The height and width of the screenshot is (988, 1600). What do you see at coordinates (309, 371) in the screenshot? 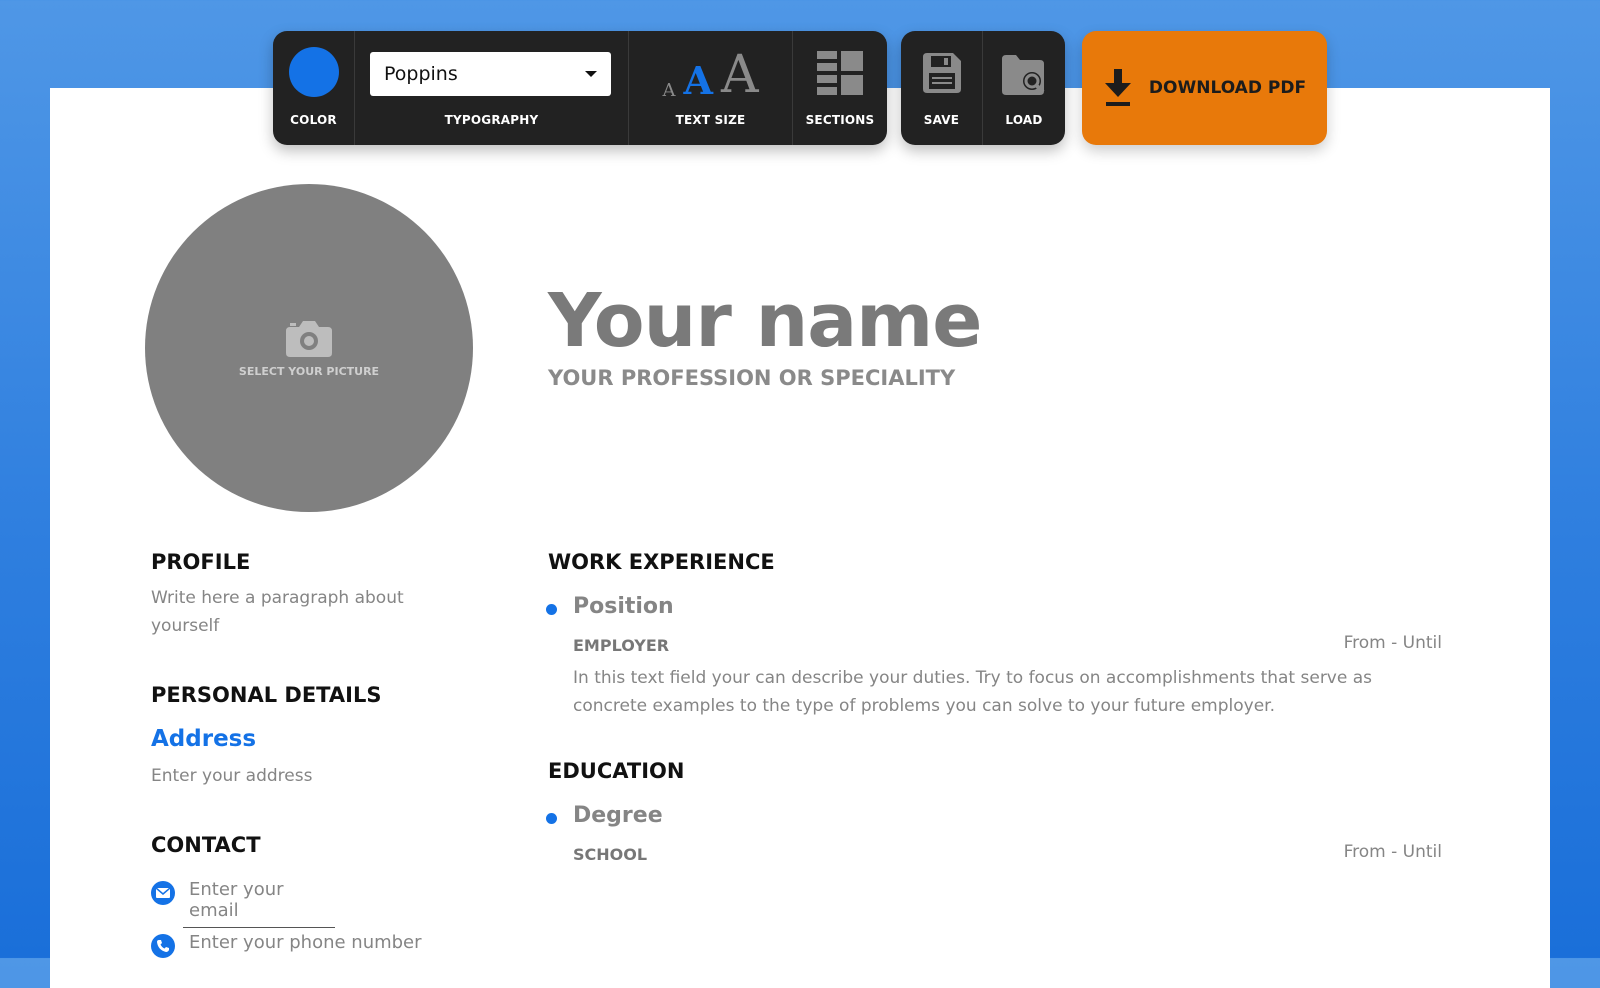
I see `select-picture-label: SELECT YOUR PICTURE` at bounding box center [309, 371].